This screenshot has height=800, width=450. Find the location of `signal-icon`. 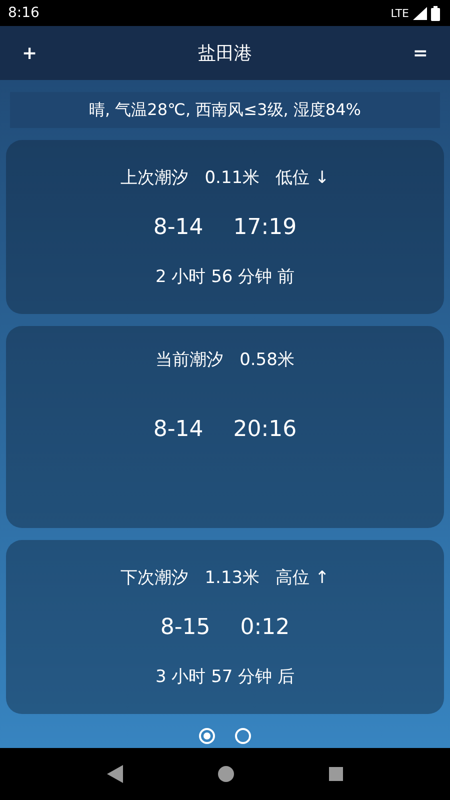

signal-icon is located at coordinates (420, 13).